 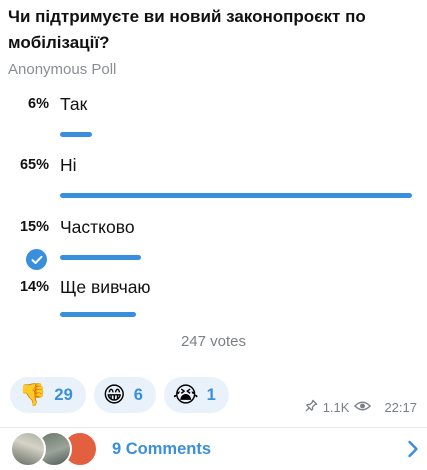 I want to click on reaction-count: 6, so click(x=138, y=394).